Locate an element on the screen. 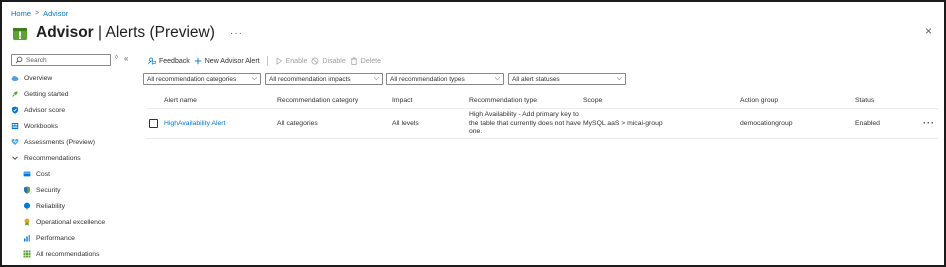  disable-label: Disable is located at coordinates (334, 61).